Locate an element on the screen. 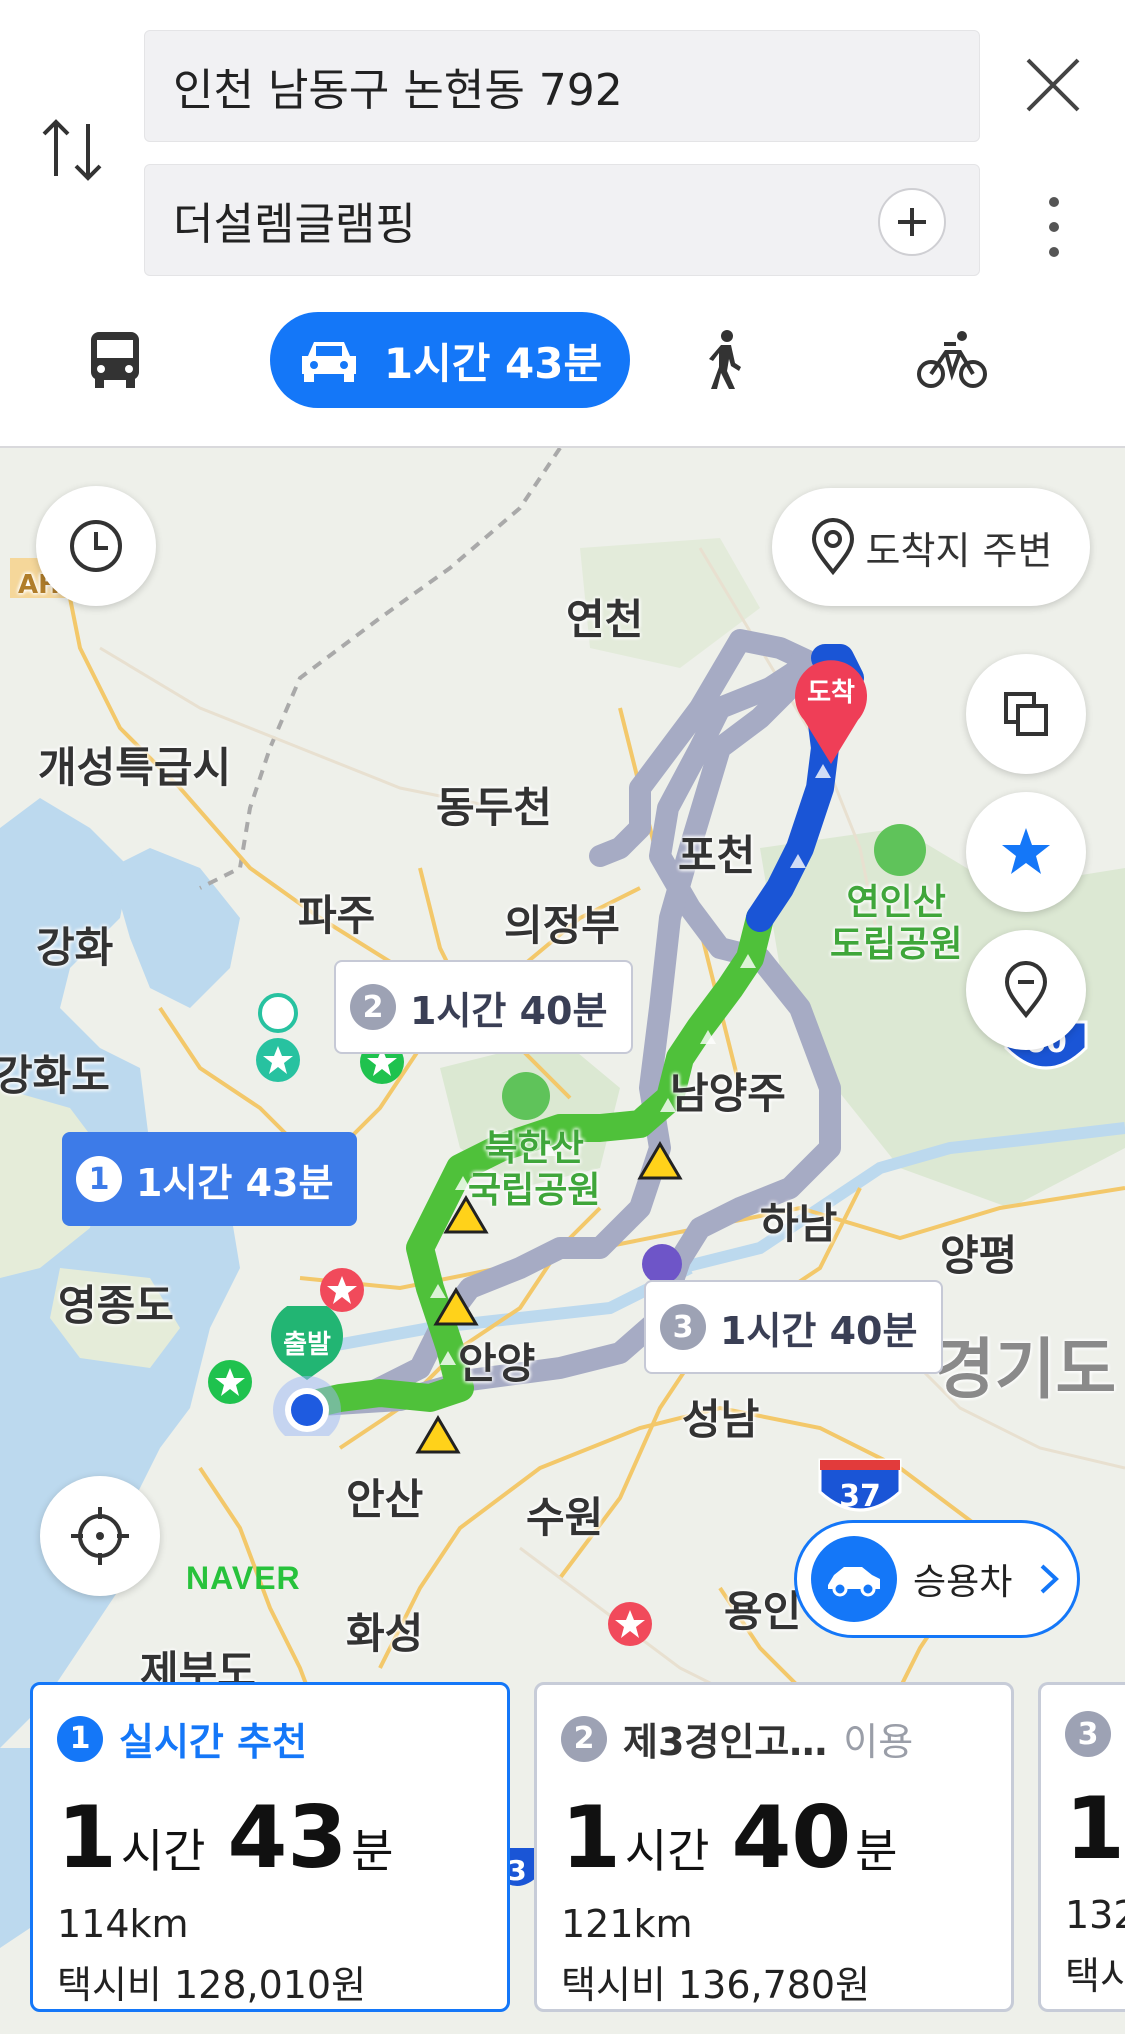 The width and height of the screenshot is (1125, 2034). my-location-button is located at coordinates (100, 1536).